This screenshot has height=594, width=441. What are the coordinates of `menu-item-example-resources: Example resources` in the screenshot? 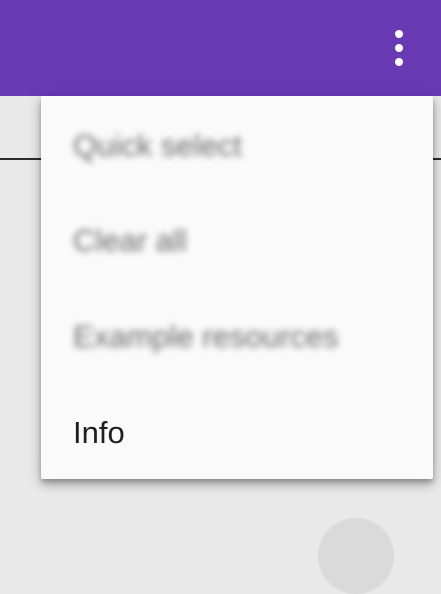 It's located at (237, 337).